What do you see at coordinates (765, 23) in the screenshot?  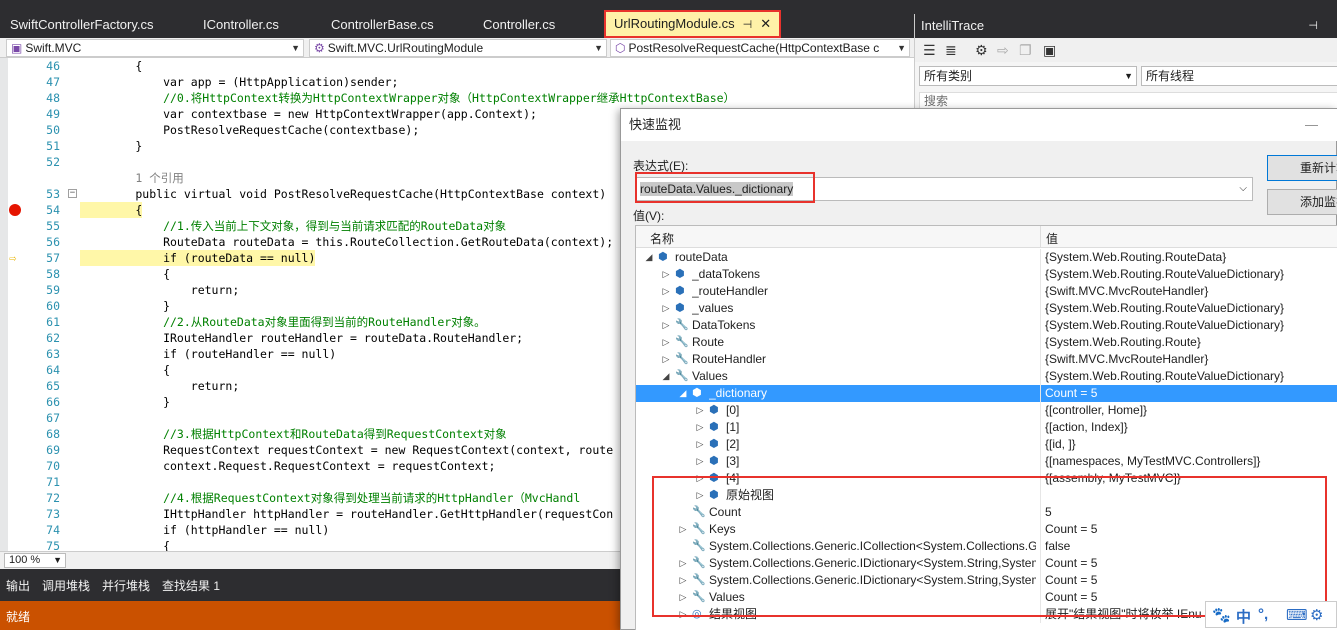 I see `close-icon: ✕` at bounding box center [765, 23].